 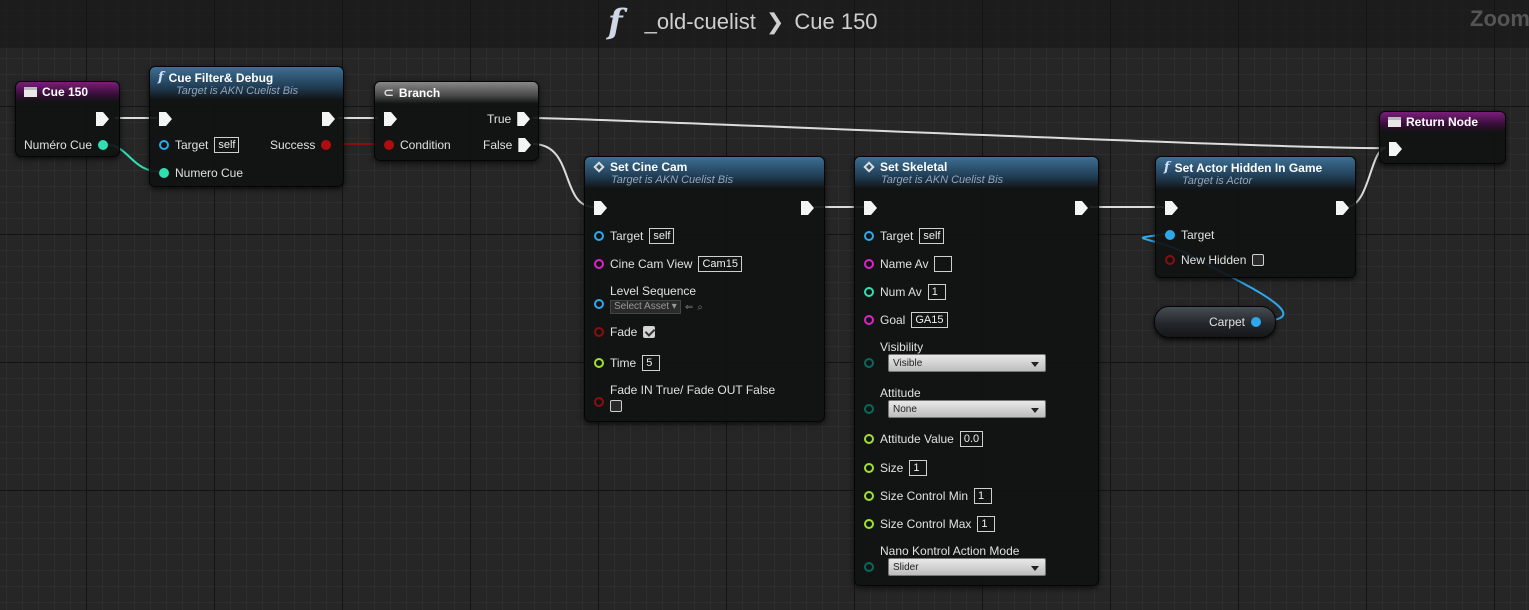 What do you see at coordinates (936, 292) in the screenshot?
I see `num-av-value: 1` at bounding box center [936, 292].